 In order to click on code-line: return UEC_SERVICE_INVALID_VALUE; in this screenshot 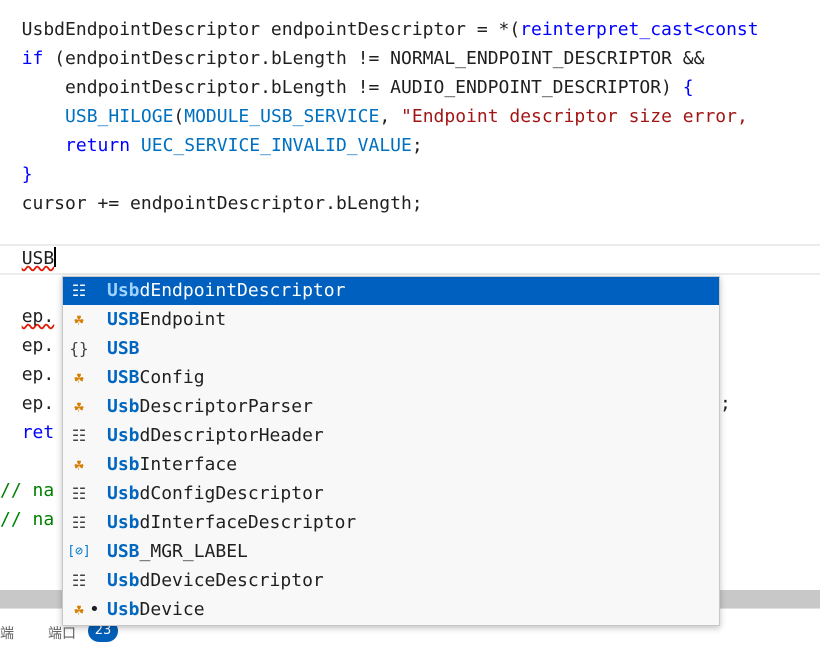, I will do `click(410, 145)`.